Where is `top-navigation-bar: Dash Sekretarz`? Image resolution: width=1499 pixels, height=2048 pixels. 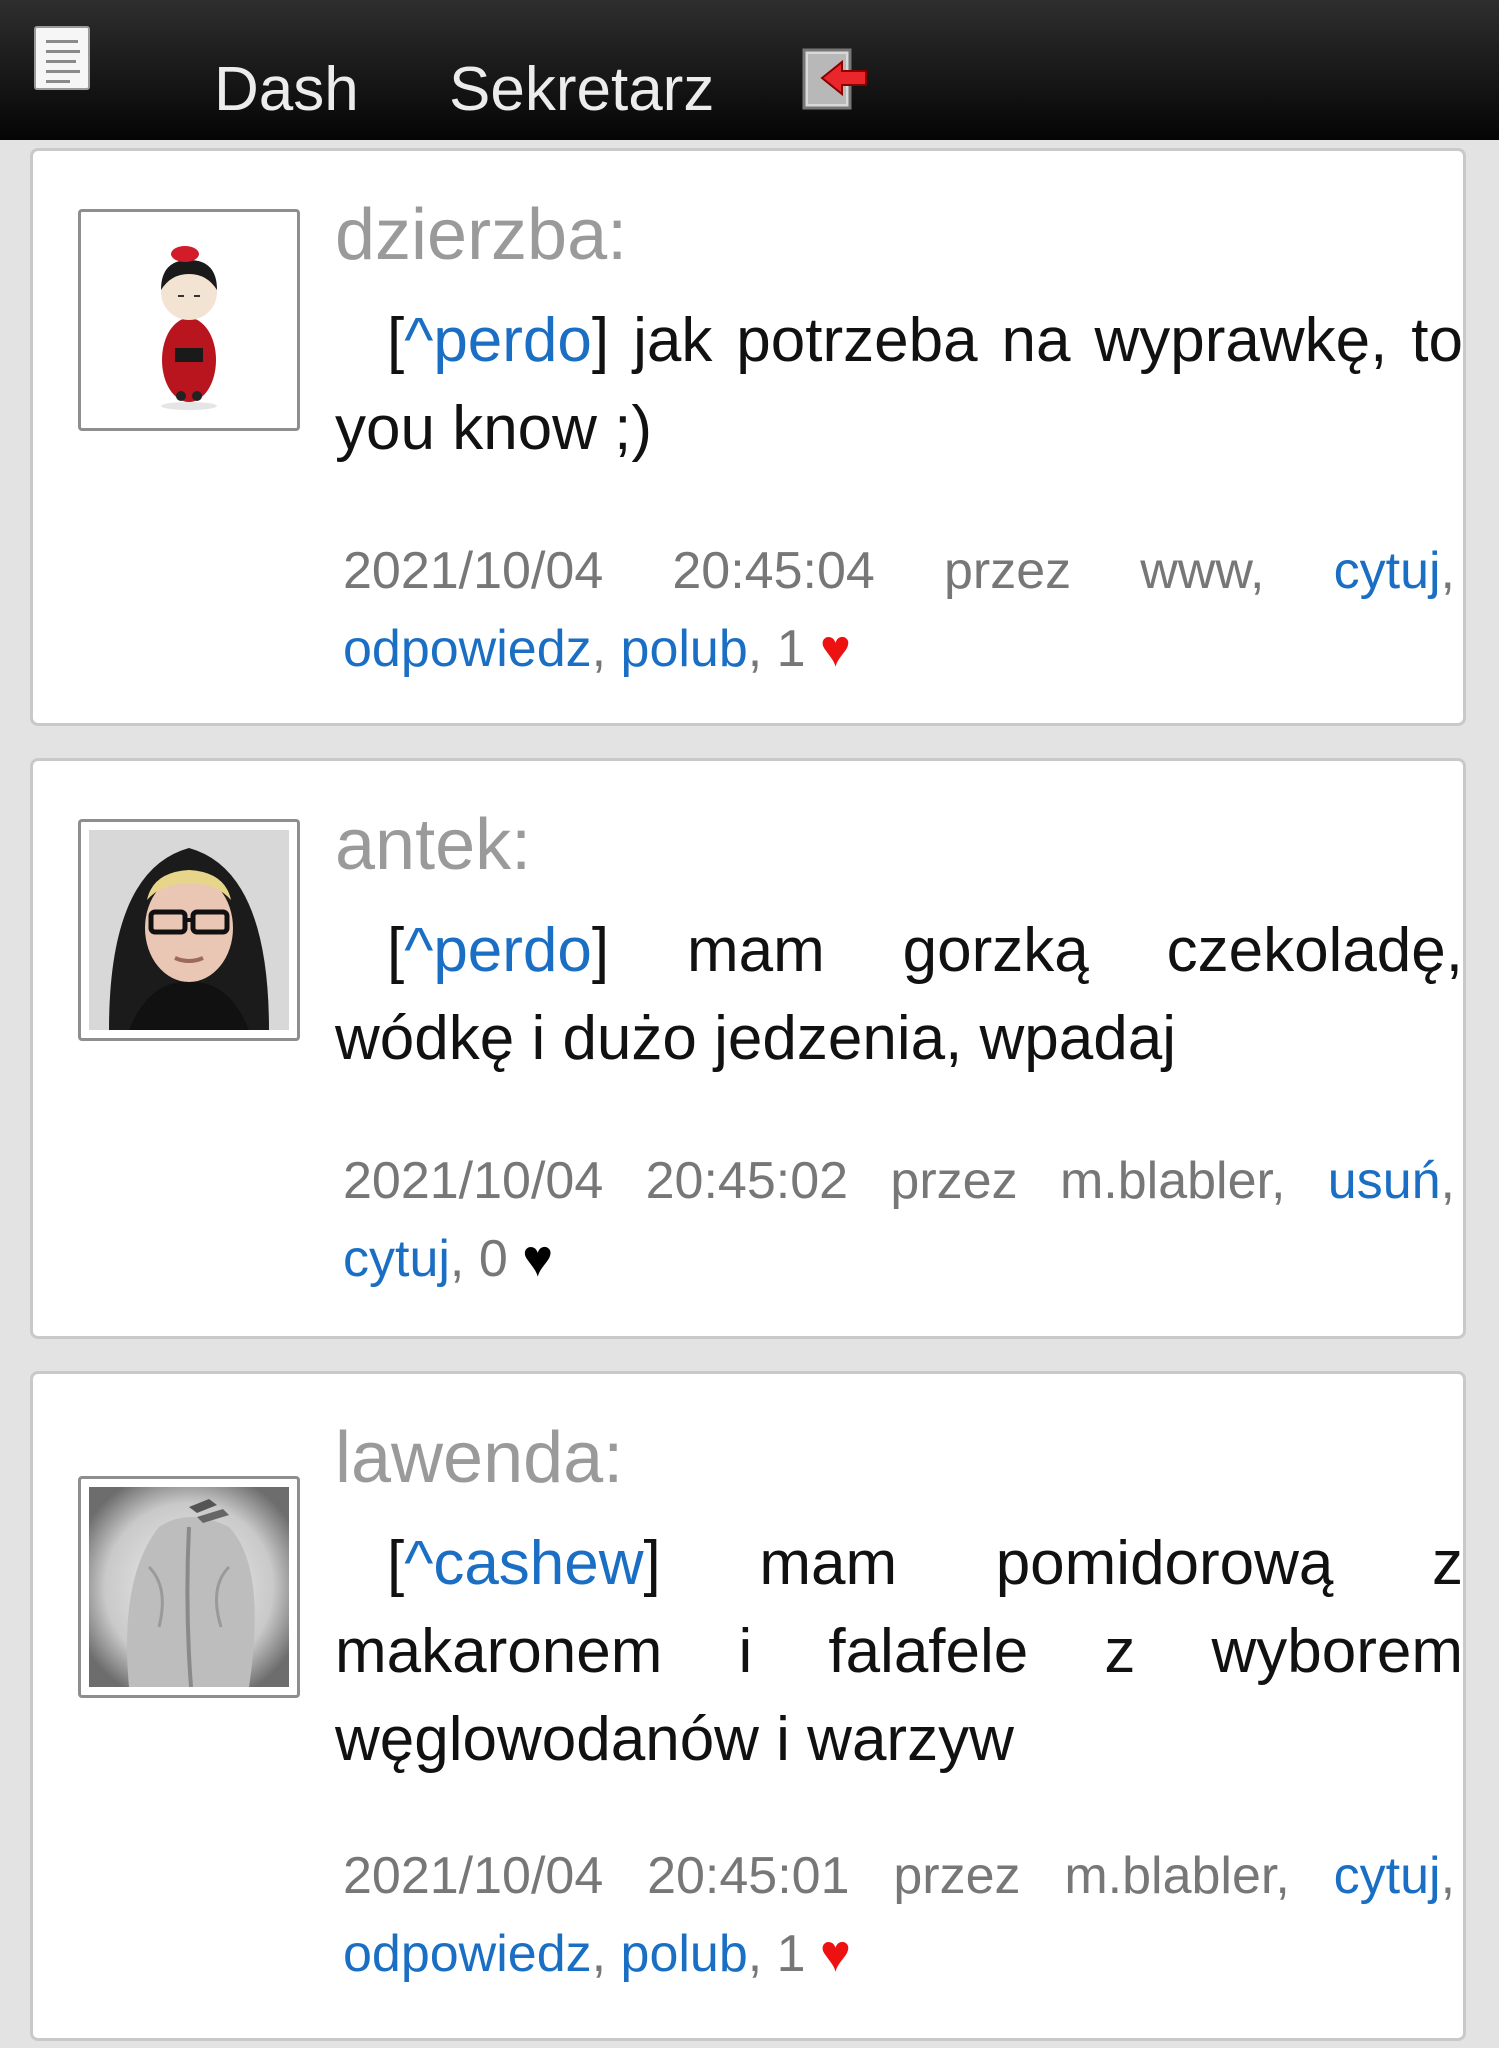
top-navigation-bar: Dash Sekretarz is located at coordinates (749, 70).